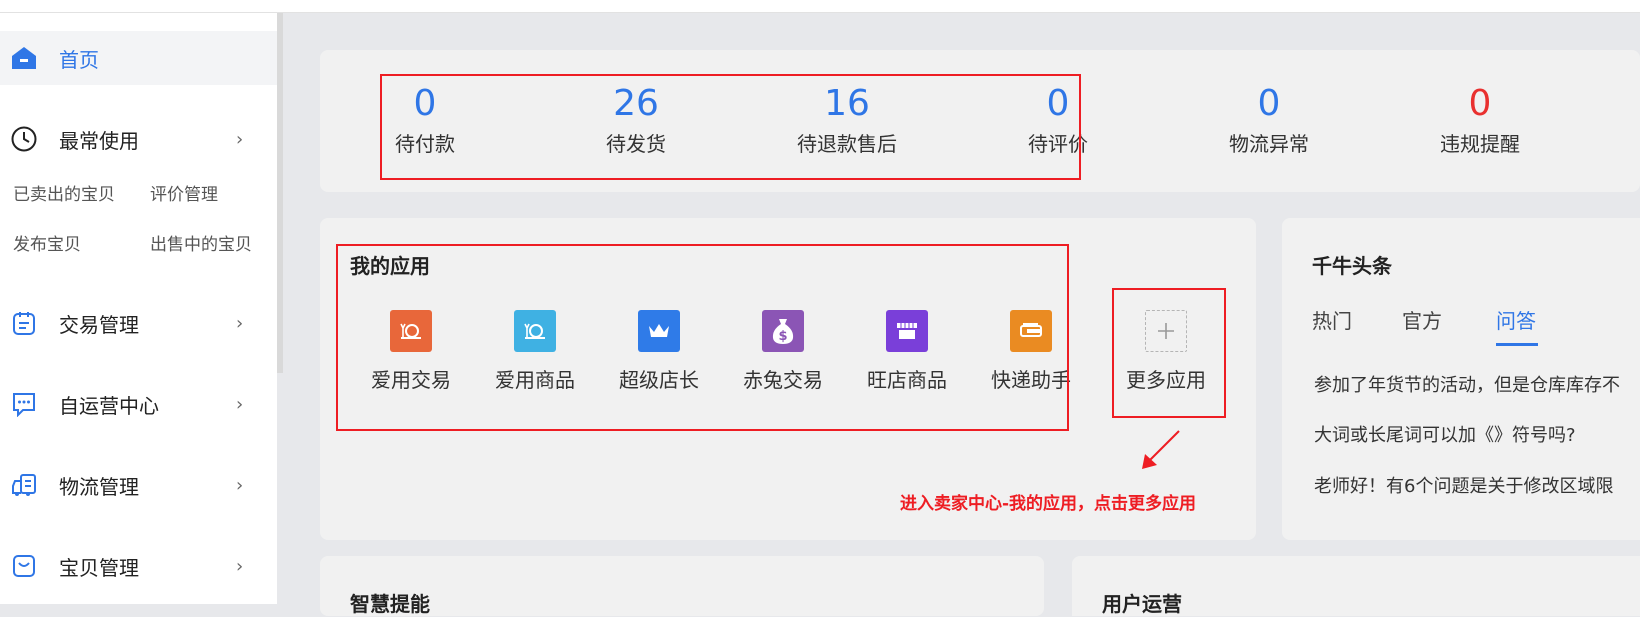 The width and height of the screenshot is (1640, 617). What do you see at coordinates (1169, 353) in the screenshot?
I see `annotation-highlight-more-apps` at bounding box center [1169, 353].